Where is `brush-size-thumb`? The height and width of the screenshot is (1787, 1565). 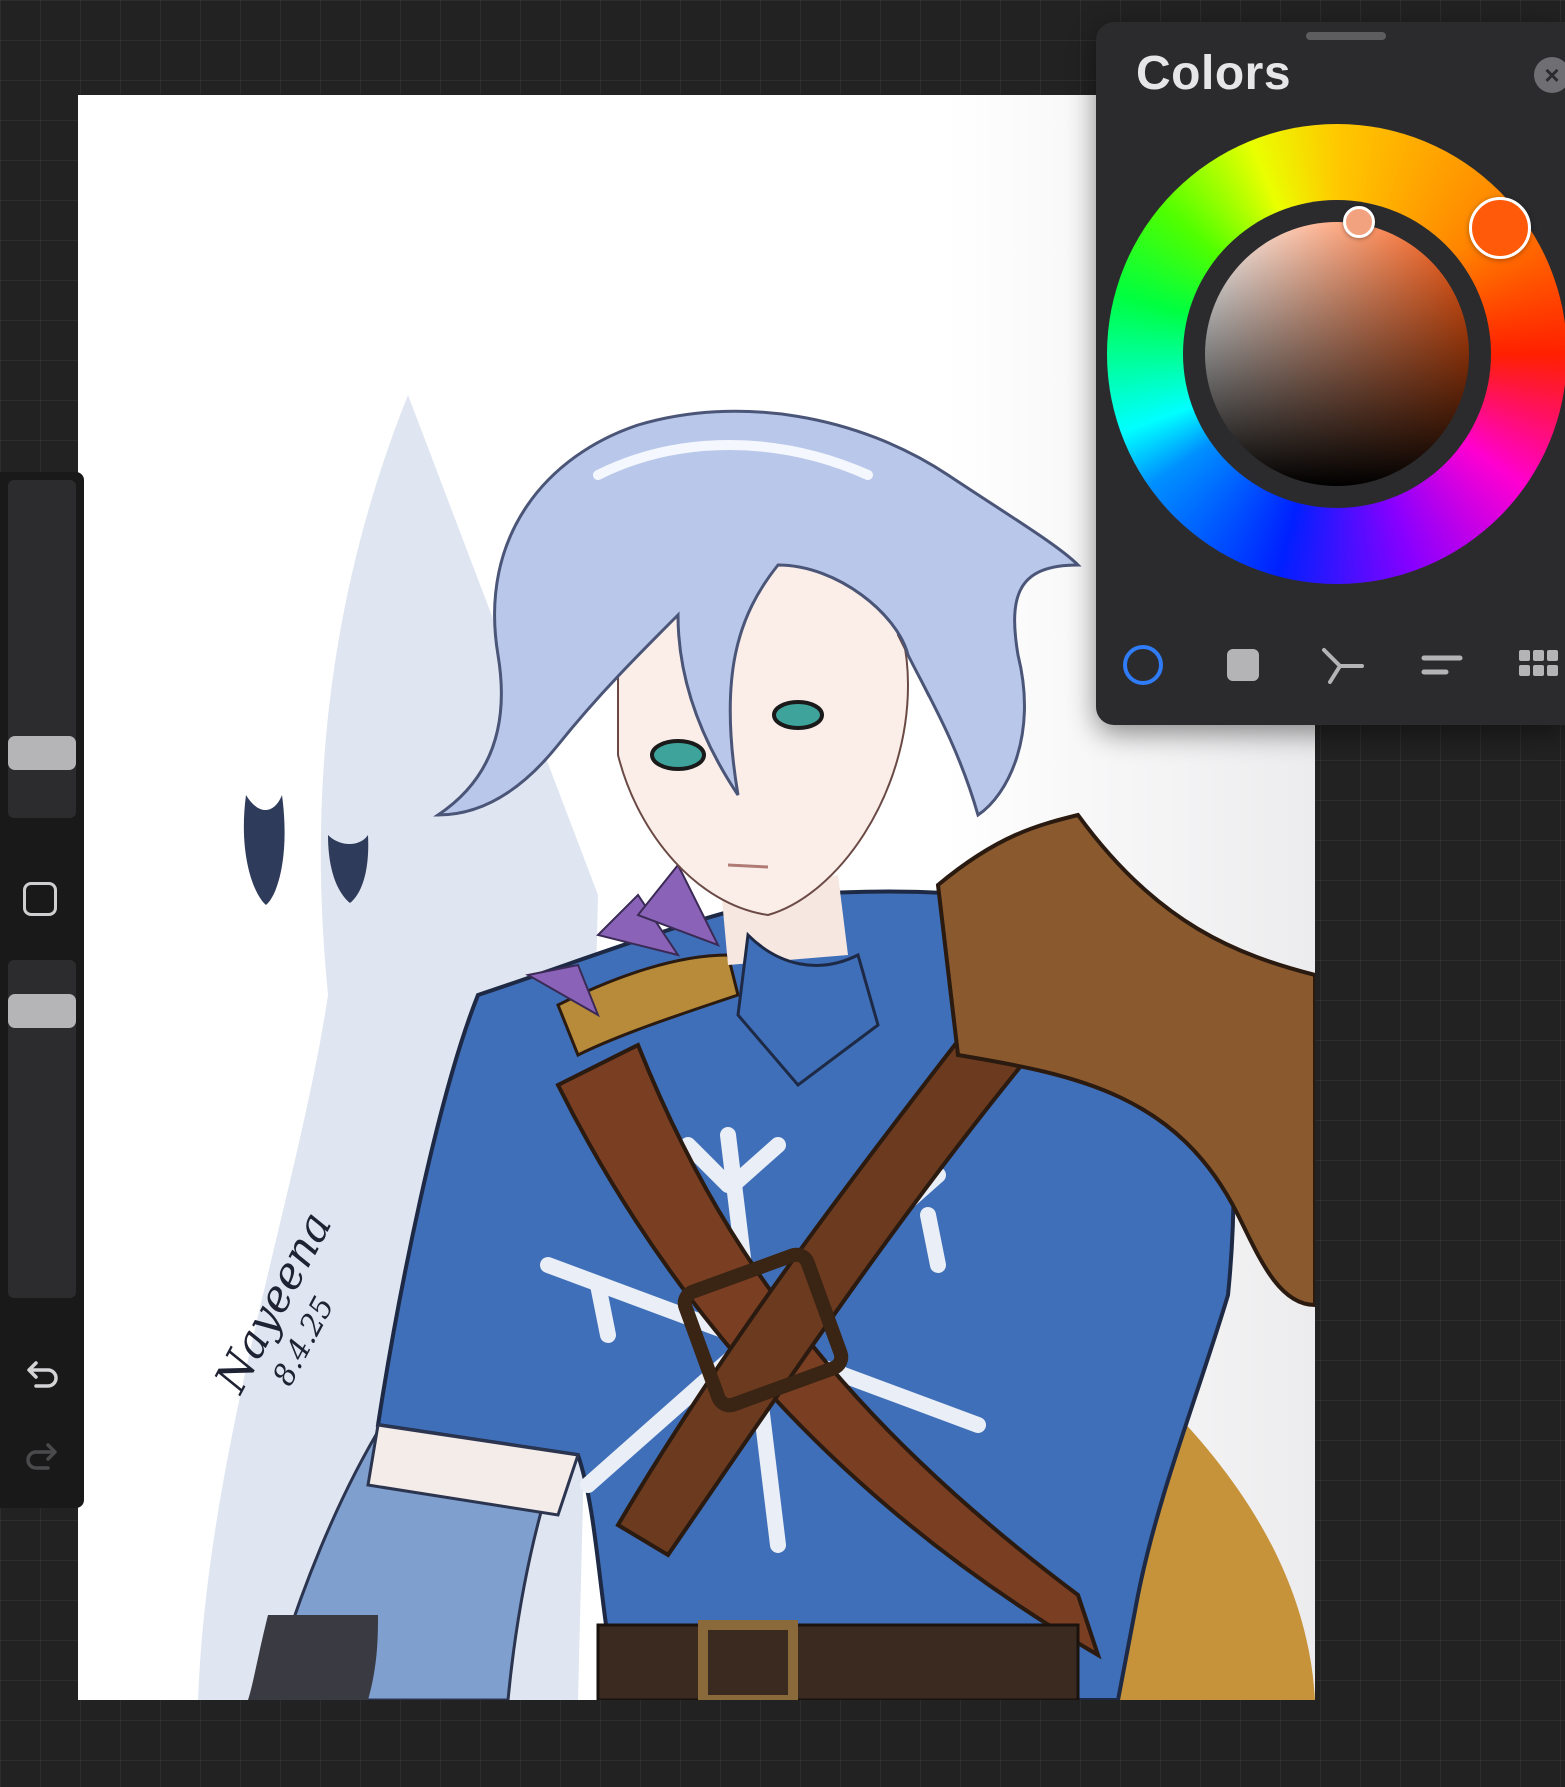
brush-size-thumb is located at coordinates (42, 752).